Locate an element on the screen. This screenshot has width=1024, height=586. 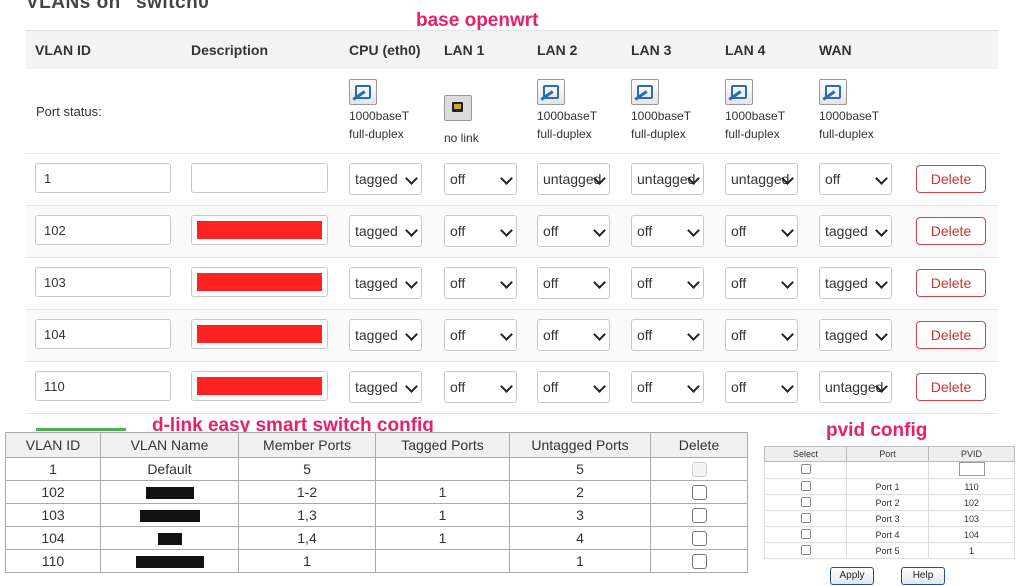
port-cell: Port 2 is located at coordinates (887, 502).